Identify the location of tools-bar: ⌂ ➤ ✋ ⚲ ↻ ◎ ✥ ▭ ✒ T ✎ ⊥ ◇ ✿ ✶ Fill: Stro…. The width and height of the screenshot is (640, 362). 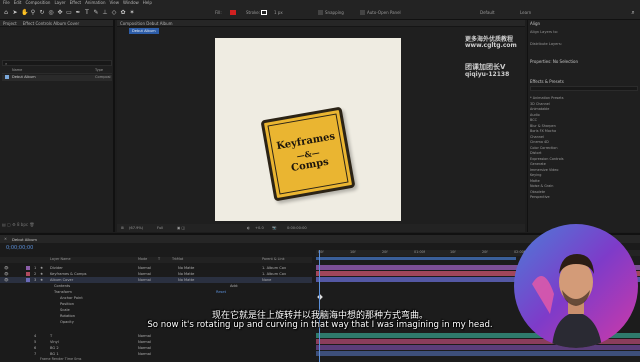
(320, 13).